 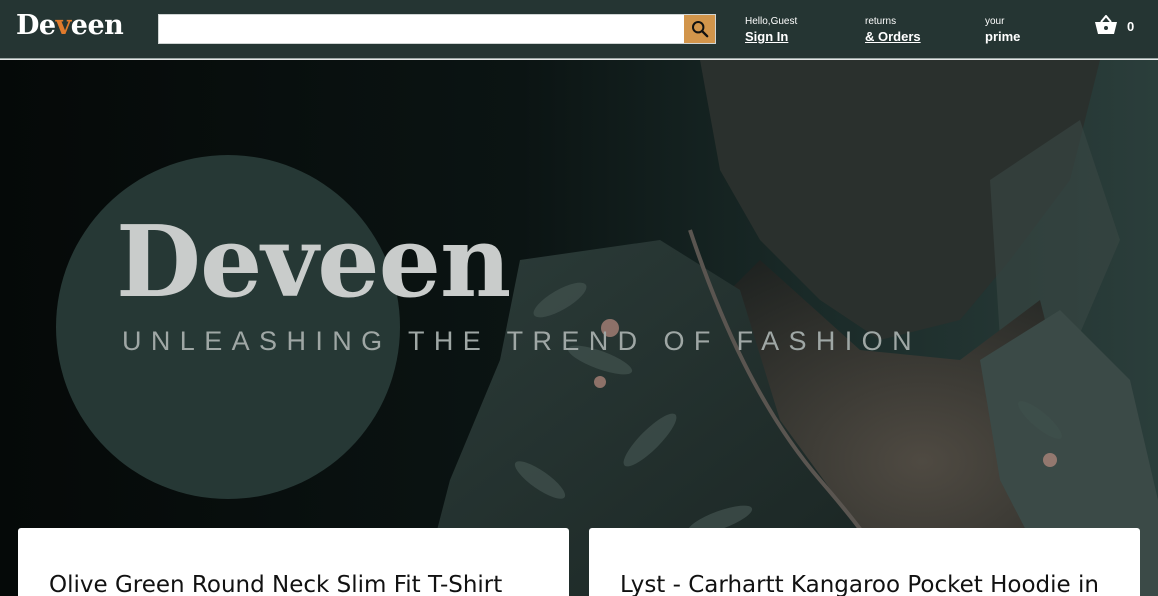 I want to click on search-button, so click(x=699, y=29).